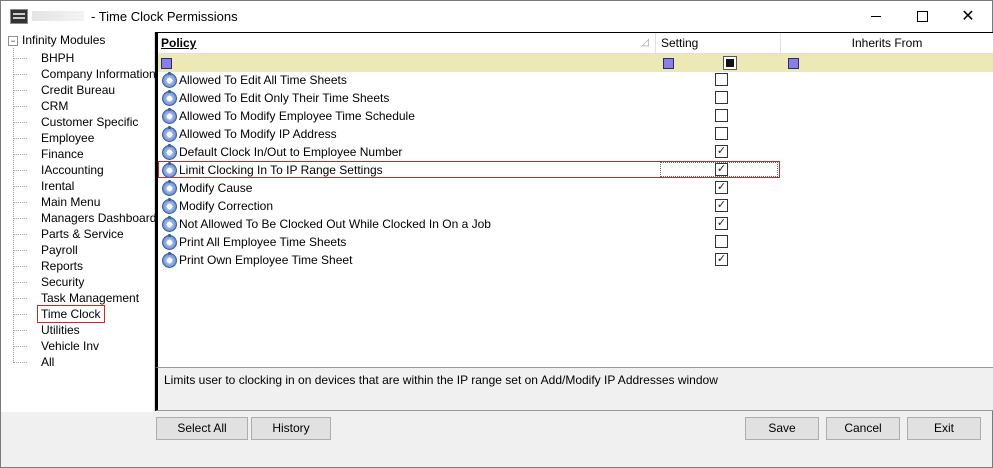  What do you see at coordinates (179, 43) in the screenshot?
I see `policy-header-label: Policy` at bounding box center [179, 43].